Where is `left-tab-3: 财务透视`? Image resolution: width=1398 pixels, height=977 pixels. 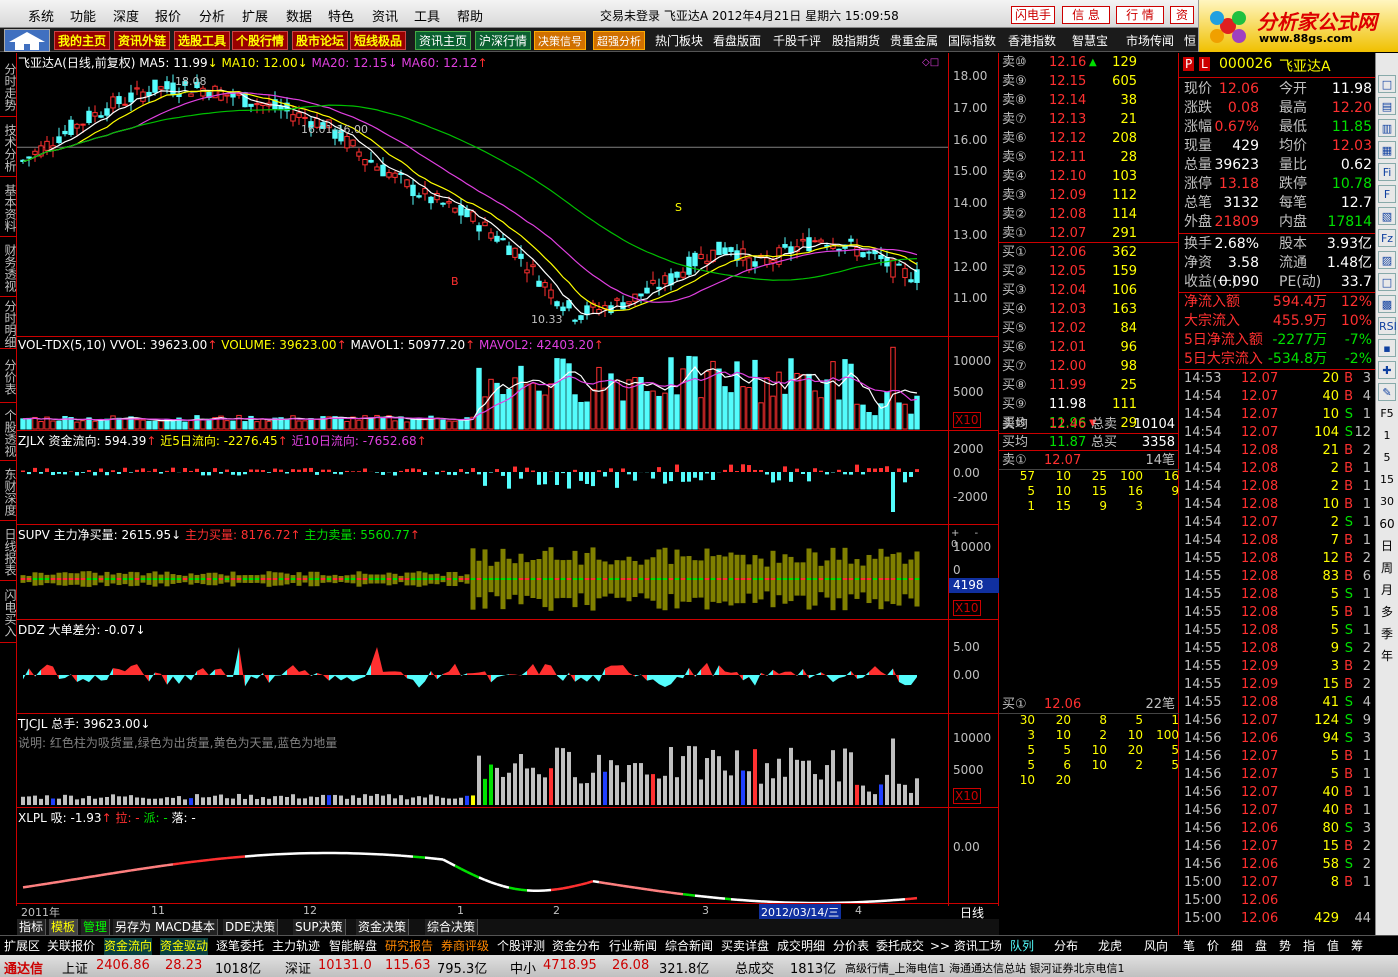 left-tab-3: 财务透视 is located at coordinates (8, 268).